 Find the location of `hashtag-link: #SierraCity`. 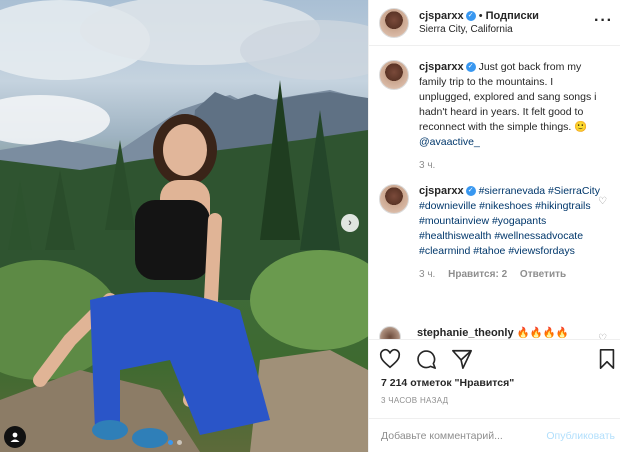

hashtag-link: #SierraCity is located at coordinates (574, 191).